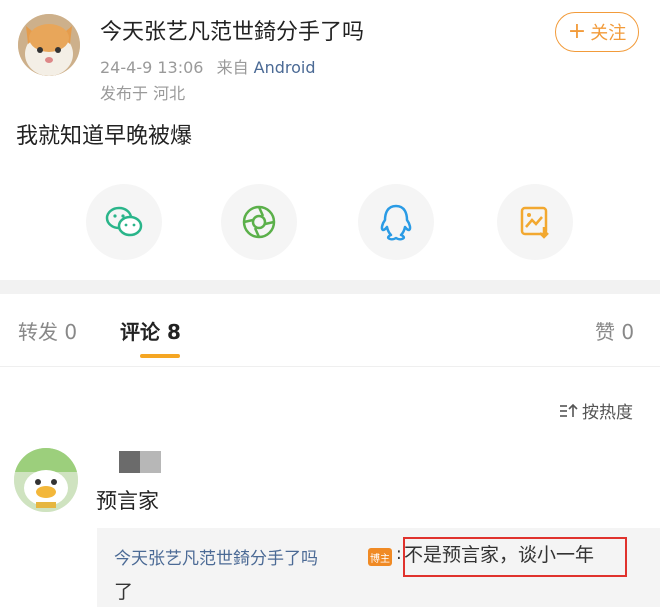 The image size is (660, 607). I want to click on wechat-icon, so click(124, 221).